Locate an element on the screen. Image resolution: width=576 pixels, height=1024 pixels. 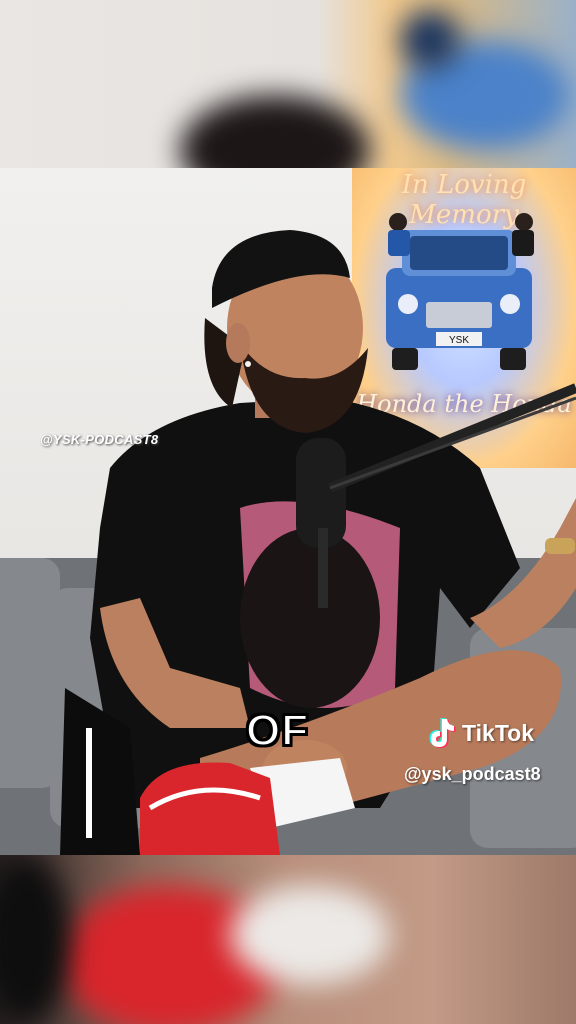
brand-watermark: @YSK-PODCAST8 is located at coordinates (99, 439).